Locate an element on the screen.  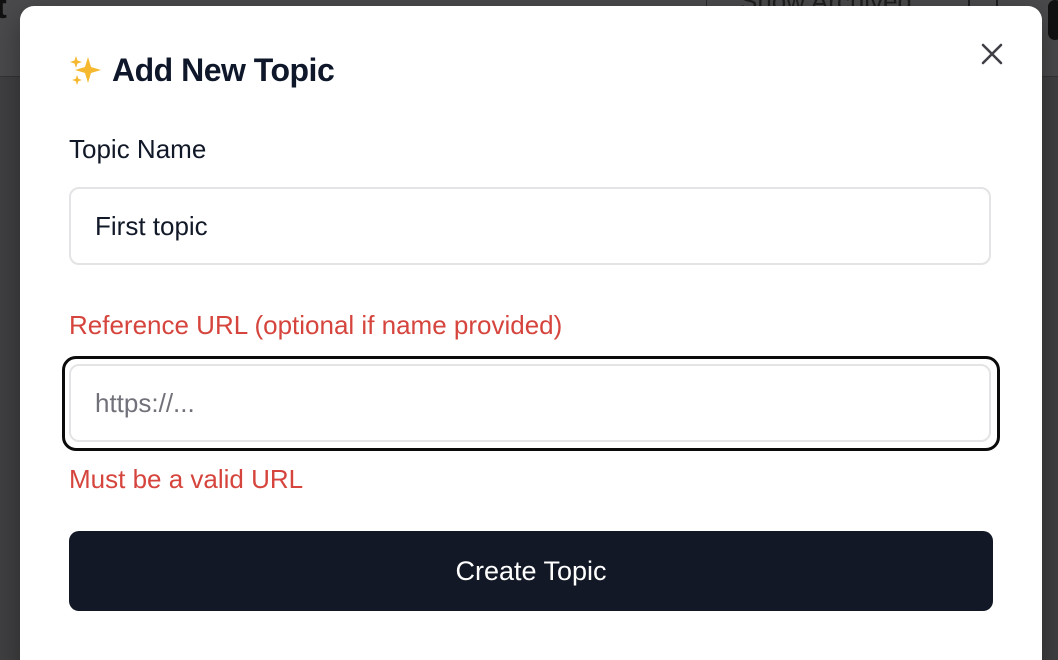
topic-name-input is located at coordinates (530, 226).